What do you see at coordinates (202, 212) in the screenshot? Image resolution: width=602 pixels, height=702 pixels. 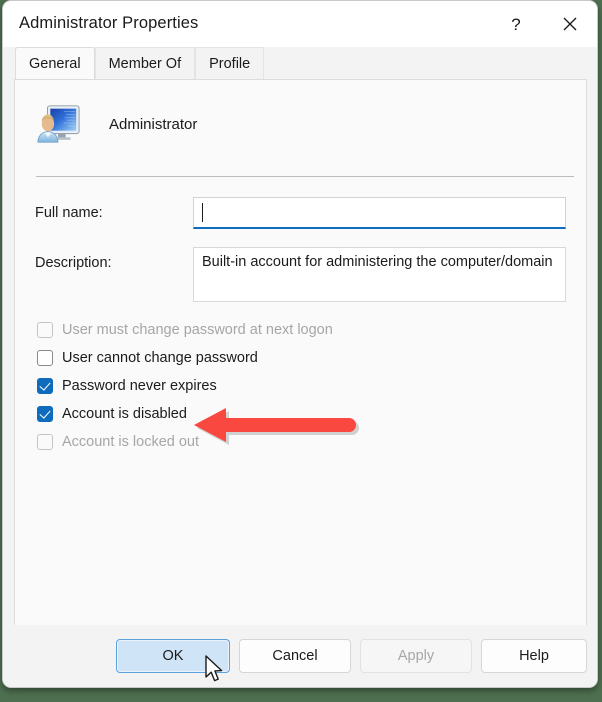 I see `text-caret` at bounding box center [202, 212].